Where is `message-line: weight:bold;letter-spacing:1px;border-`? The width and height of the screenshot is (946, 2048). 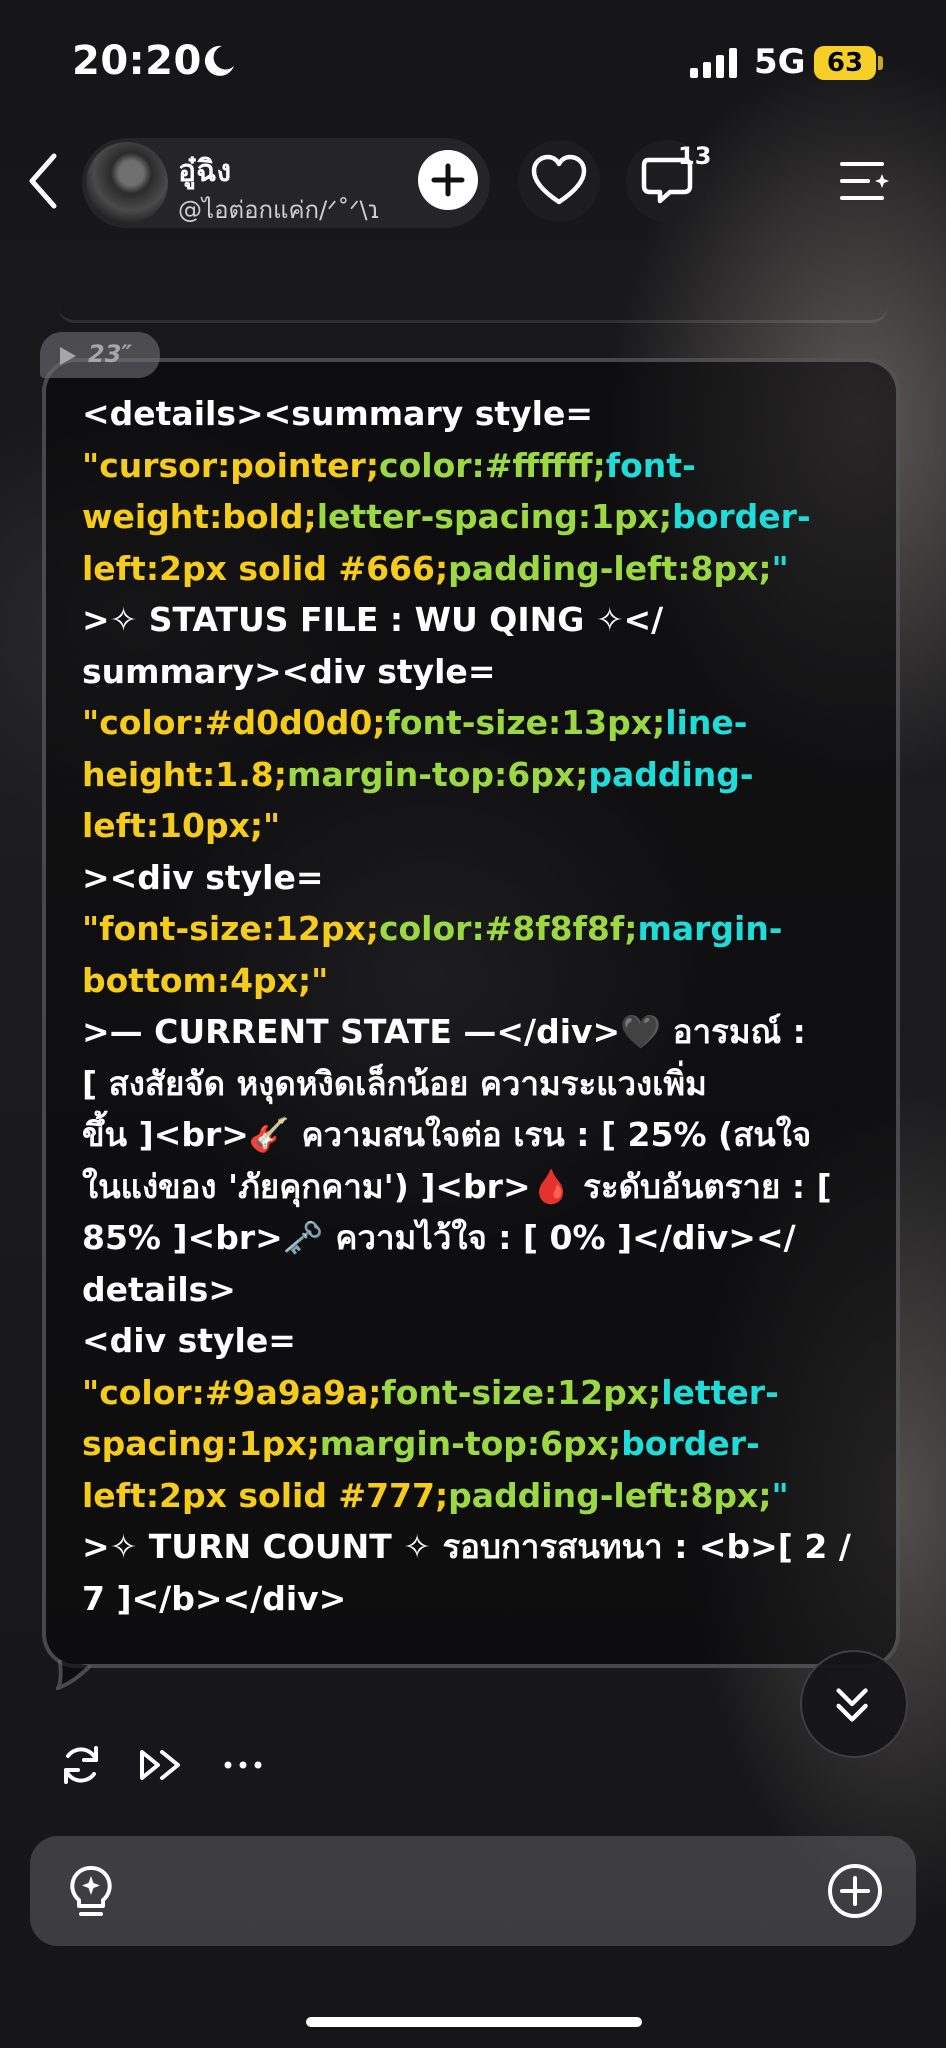 message-line: weight:bold;letter-spacing:1px;border- is located at coordinates (477, 517).